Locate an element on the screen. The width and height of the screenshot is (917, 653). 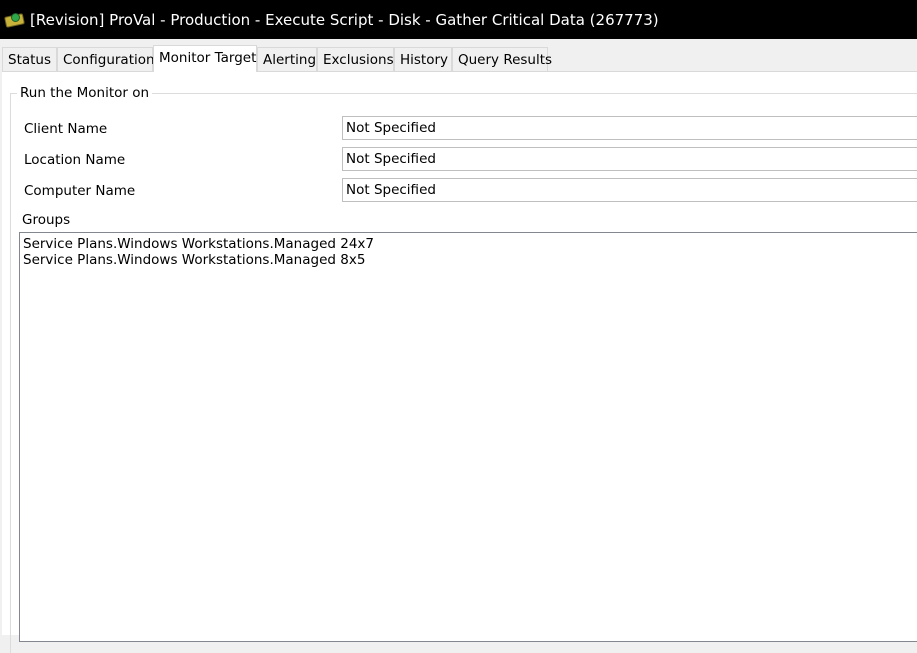
tab-alerting: Alerting is located at coordinates (287, 59).